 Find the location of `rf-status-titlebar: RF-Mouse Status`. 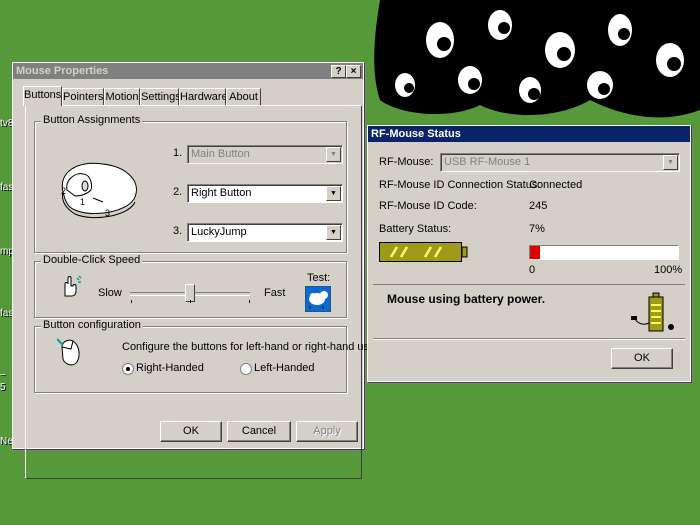

rf-status-titlebar: RF-Mouse Status is located at coordinates (529, 134).